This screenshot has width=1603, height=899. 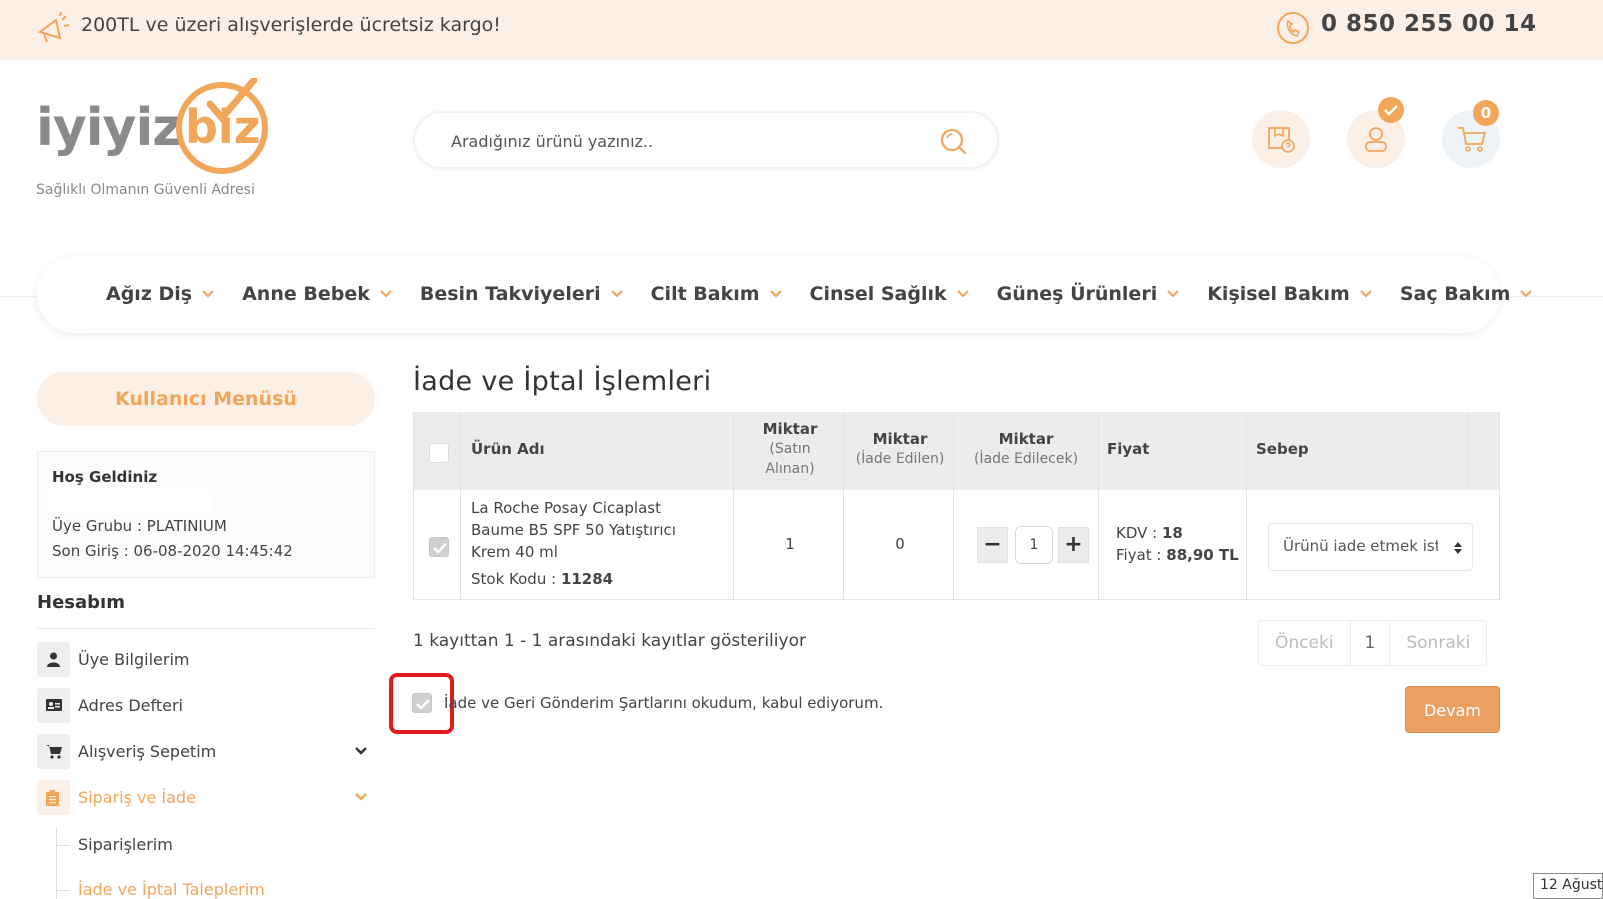 What do you see at coordinates (953, 141) in the screenshot?
I see `search-icon` at bounding box center [953, 141].